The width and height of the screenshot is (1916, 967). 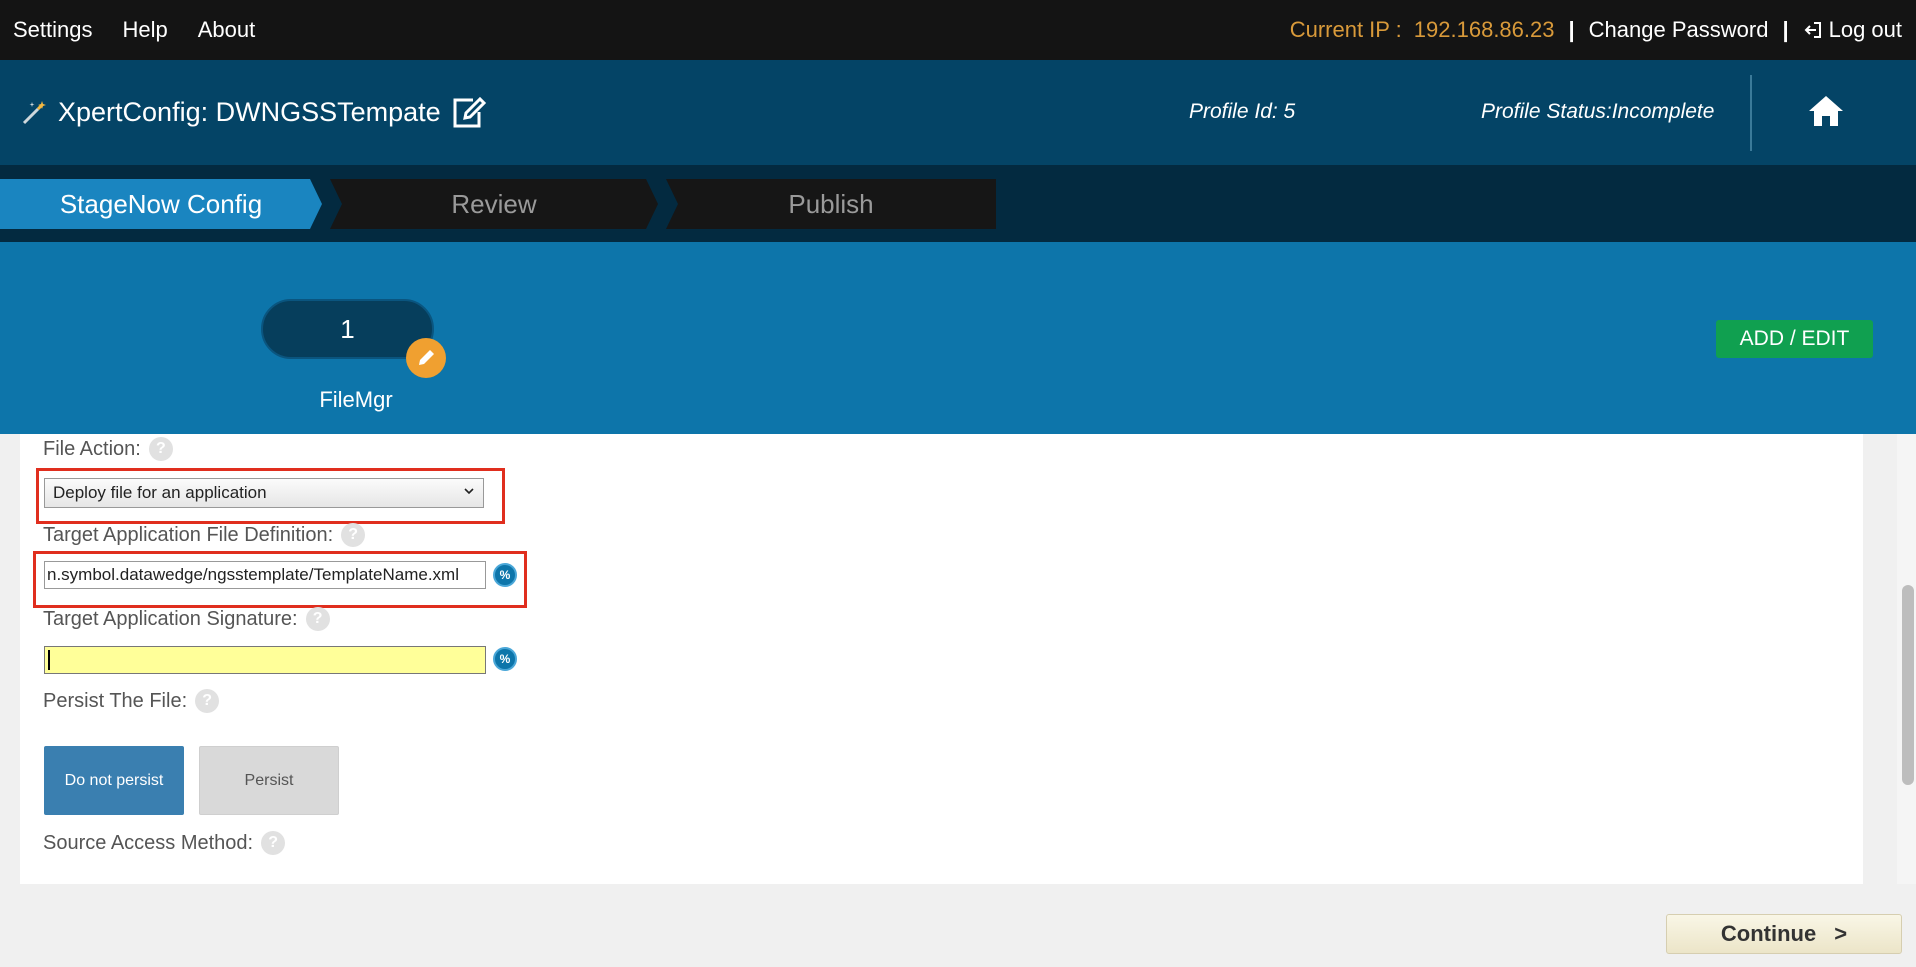 I want to click on scrollbar-thumb, so click(x=1908, y=685).